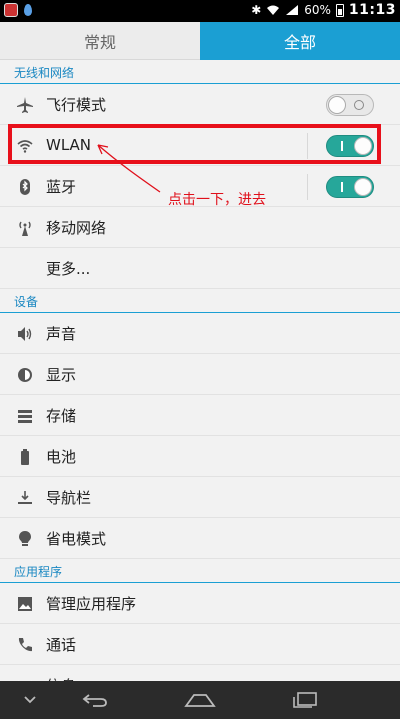 This screenshot has width=400, height=719. What do you see at coordinates (129, 168) in the screenshot?
I see `annotation-arrow-icon` at bounding box center [129, 168].